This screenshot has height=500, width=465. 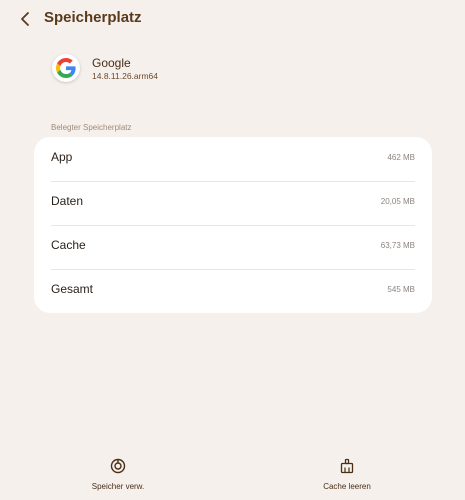 What do you see at coordinates (72, 289) in the screenshot?
I see `row-label: Gesamt` at bounding box center [72, 289].